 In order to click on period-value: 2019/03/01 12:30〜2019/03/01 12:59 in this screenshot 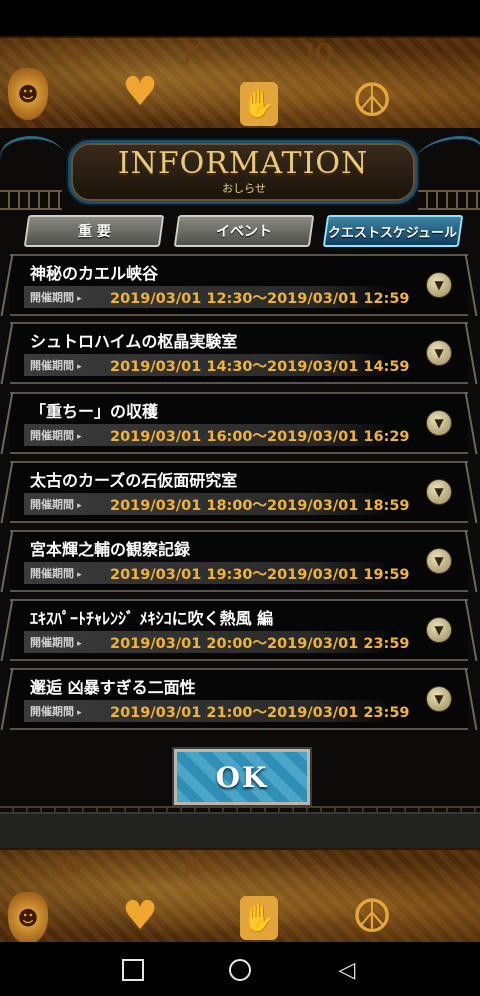, I will do `click(260, 299)`.